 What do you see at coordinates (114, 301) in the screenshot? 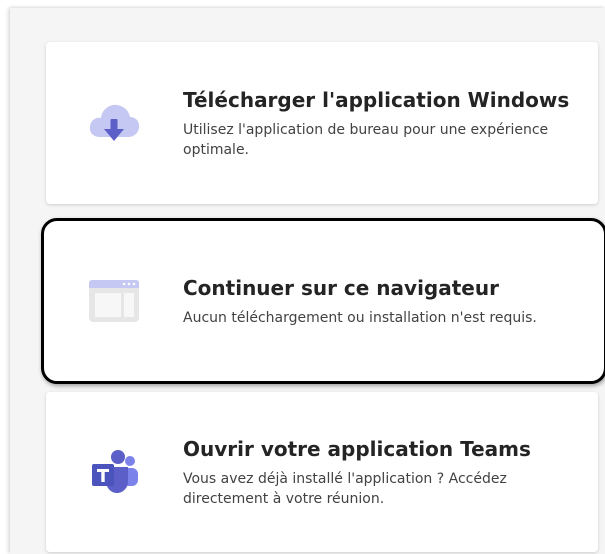
I see `browser-window-icon` at bounding box center [114, 301].